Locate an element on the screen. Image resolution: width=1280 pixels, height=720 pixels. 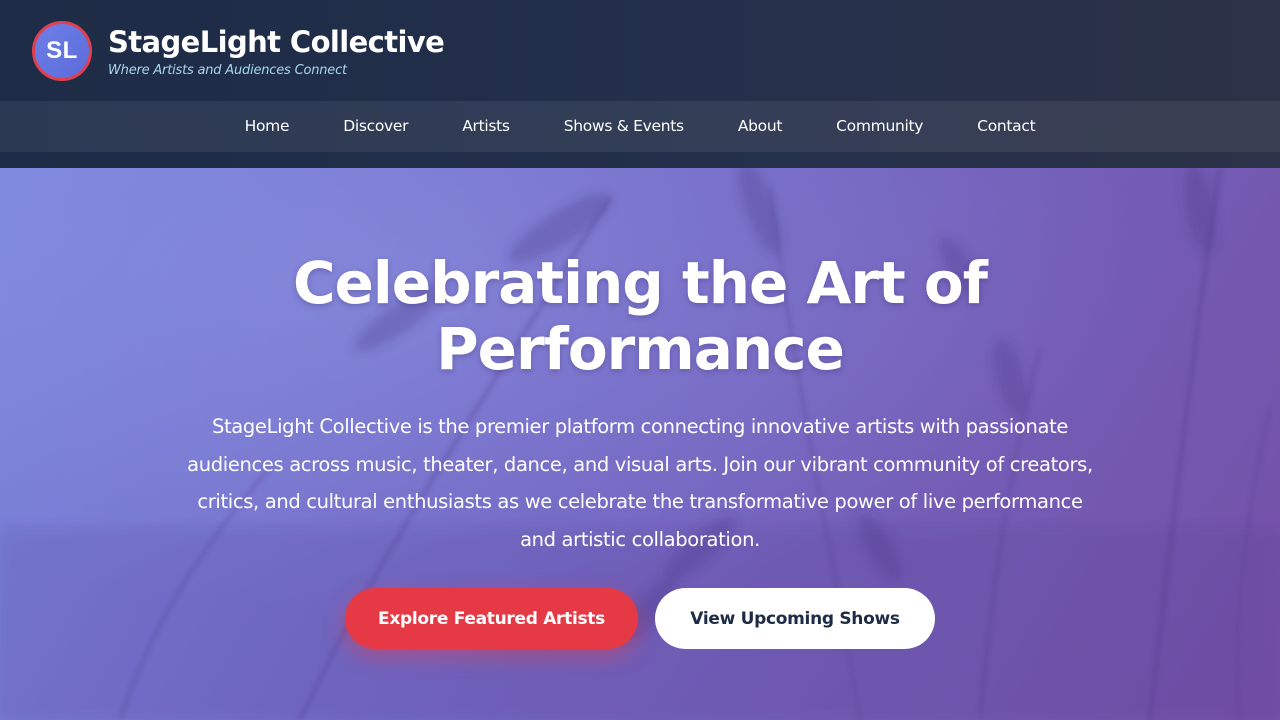
nav-item-shows-events: Shows & Events is located at coordinates (624, 126).